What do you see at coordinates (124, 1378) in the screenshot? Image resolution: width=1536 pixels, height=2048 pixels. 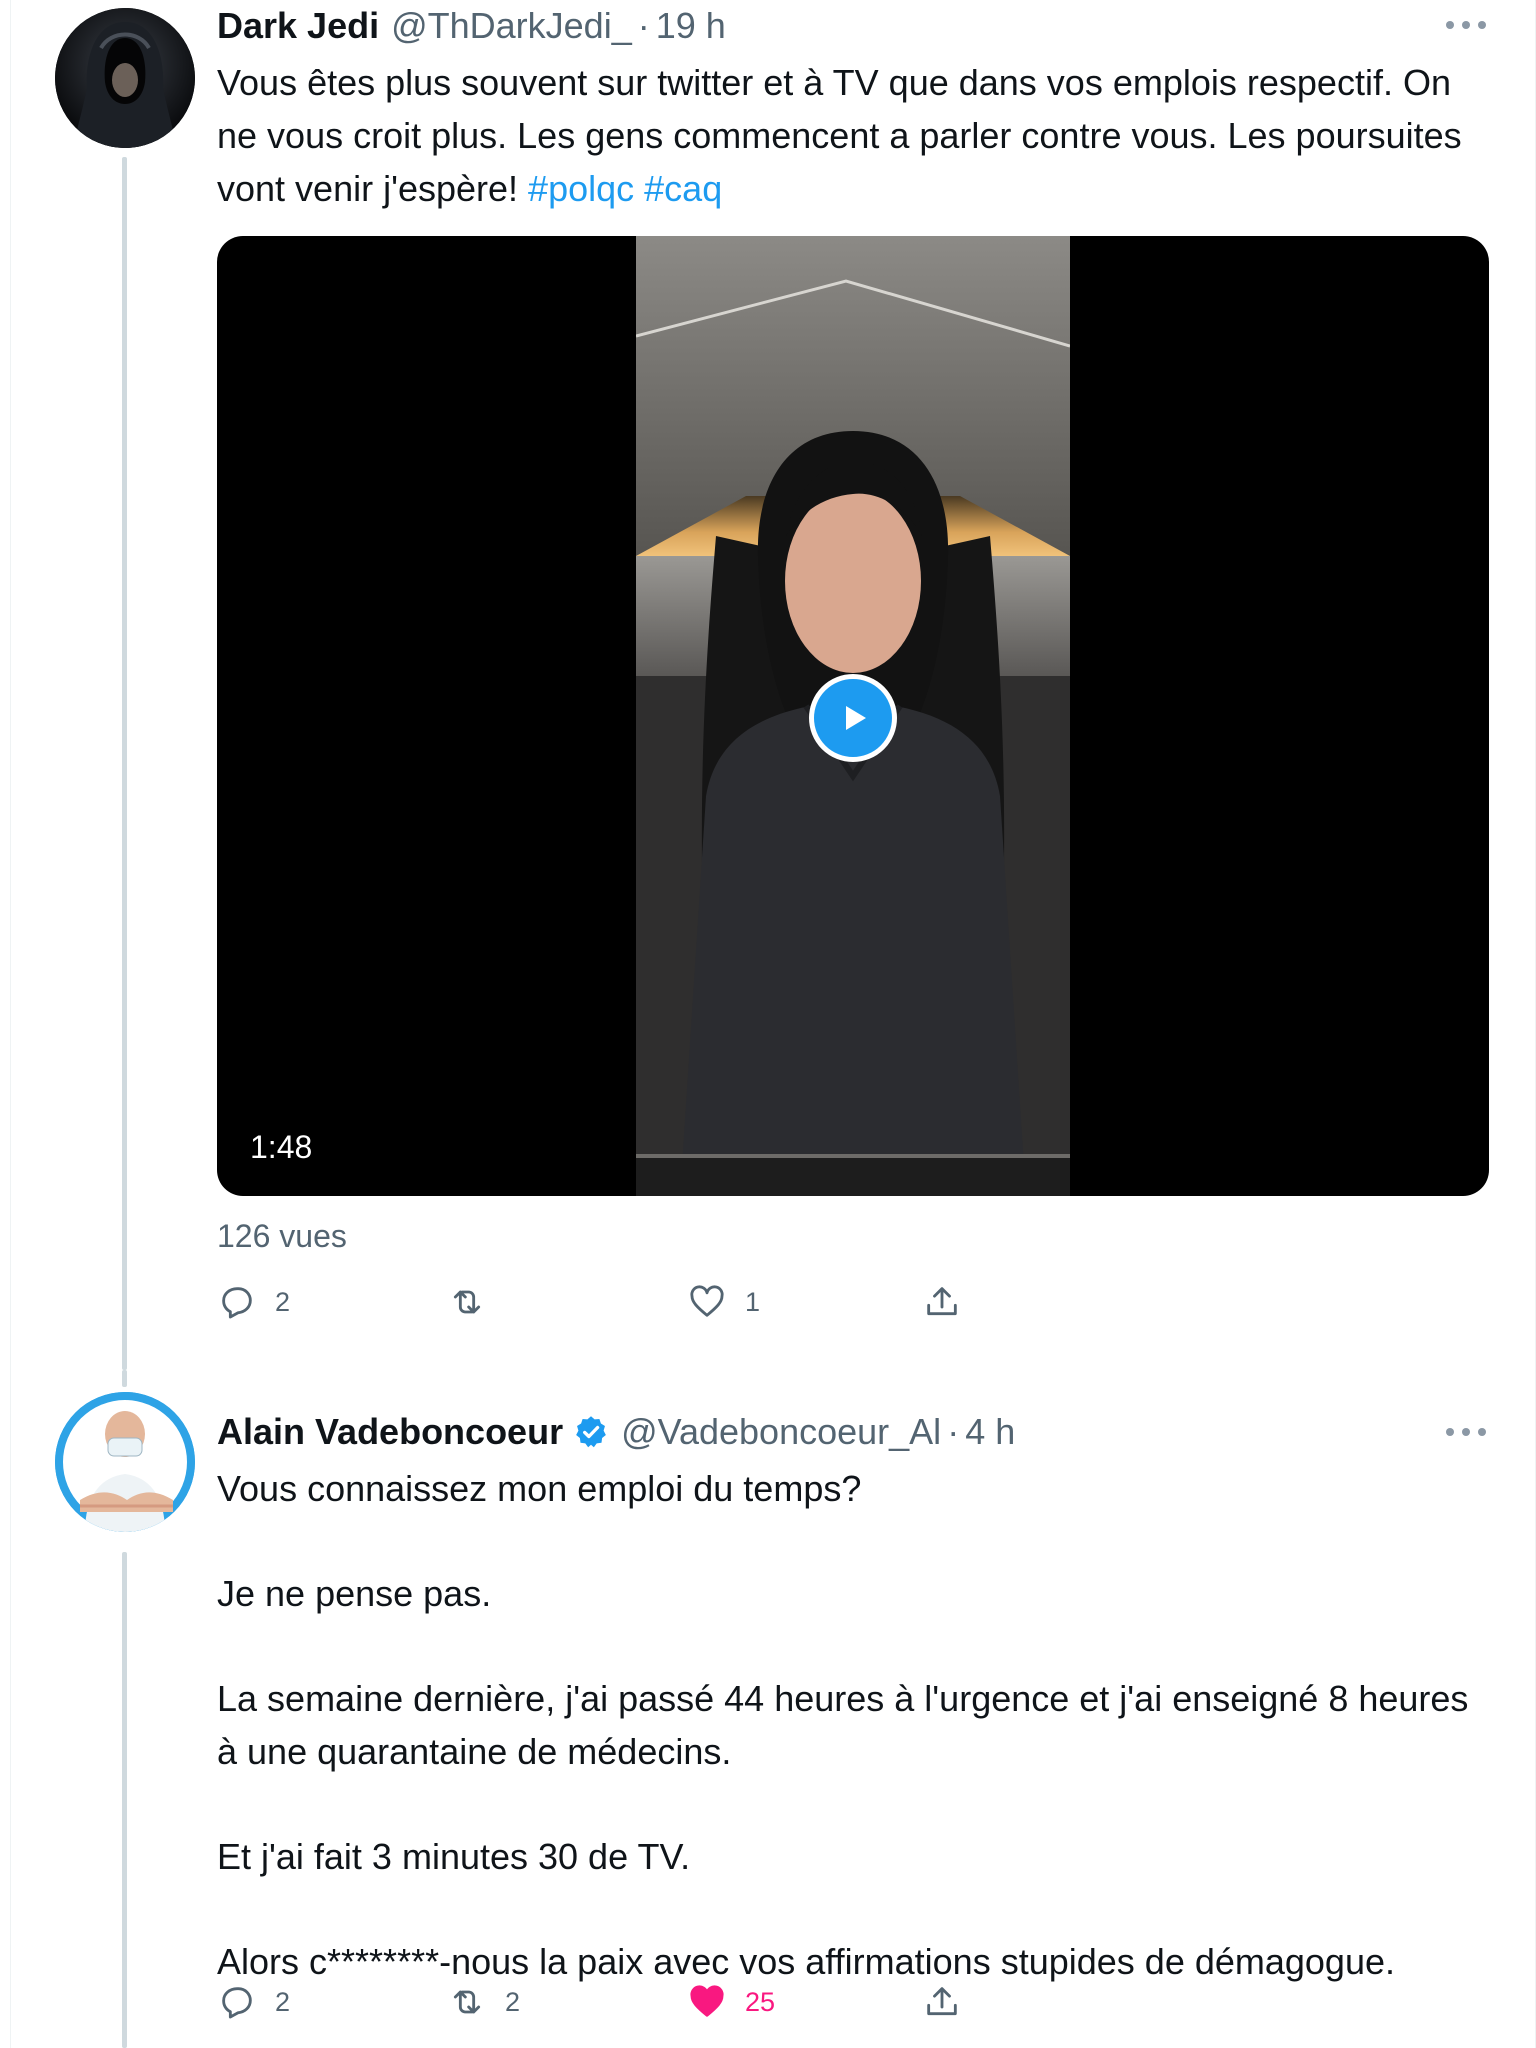 I see `thread-line-top` at bounding box center [124, 1378].